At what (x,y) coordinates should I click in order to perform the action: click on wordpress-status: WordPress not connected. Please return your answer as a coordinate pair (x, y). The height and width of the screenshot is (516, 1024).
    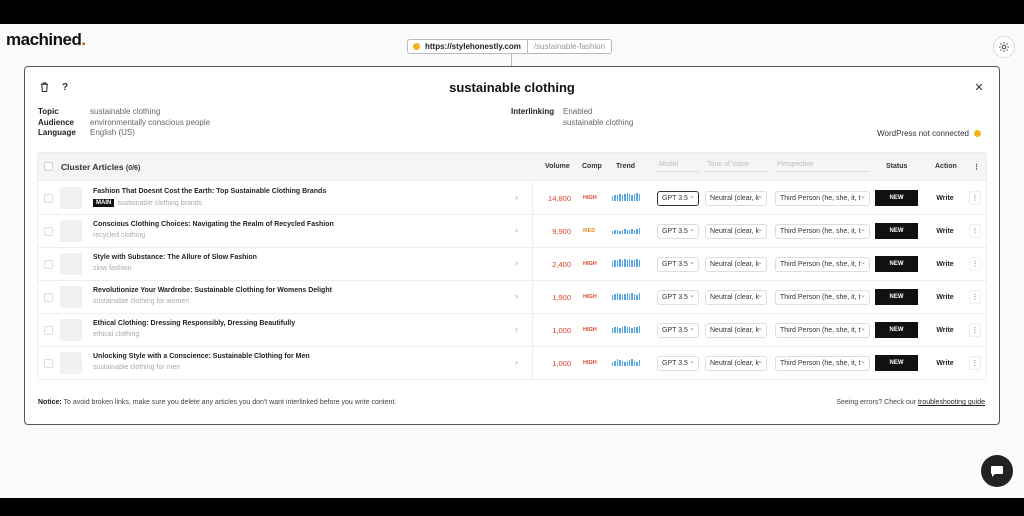
    Looking at the image, I should click on (929, 133).